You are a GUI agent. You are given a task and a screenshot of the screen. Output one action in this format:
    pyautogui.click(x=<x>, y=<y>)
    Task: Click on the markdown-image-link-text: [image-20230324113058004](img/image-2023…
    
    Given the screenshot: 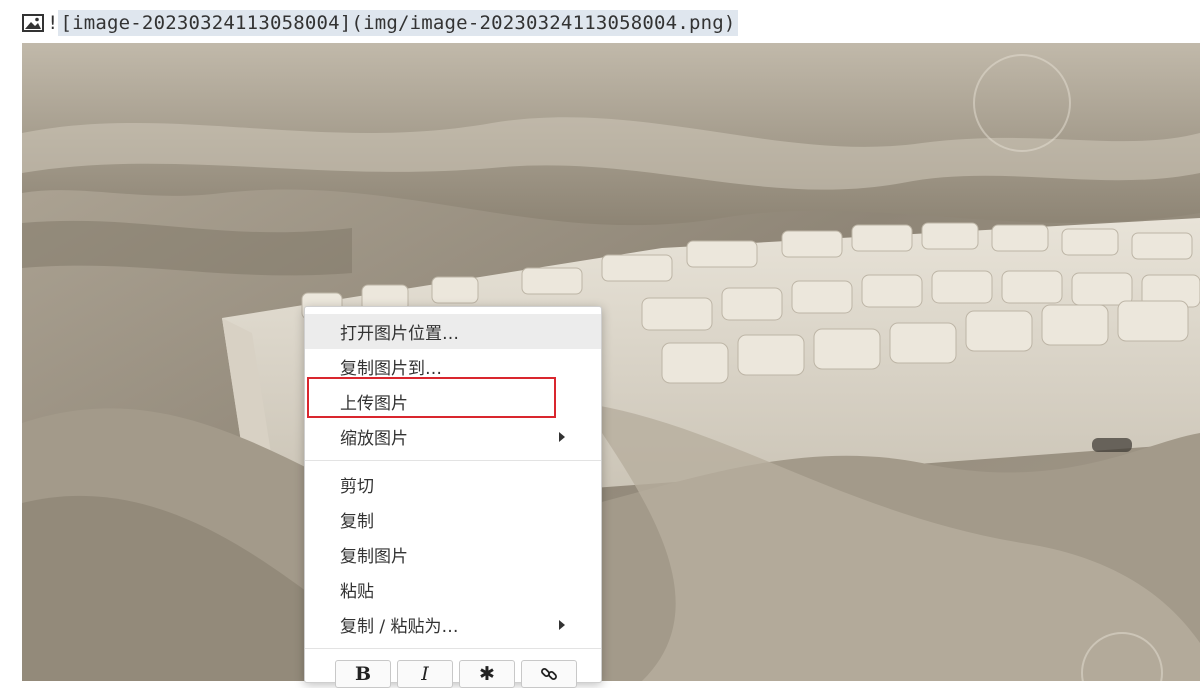 What is the action you would take?
    pyautogui.click(x=398, y=23)
    